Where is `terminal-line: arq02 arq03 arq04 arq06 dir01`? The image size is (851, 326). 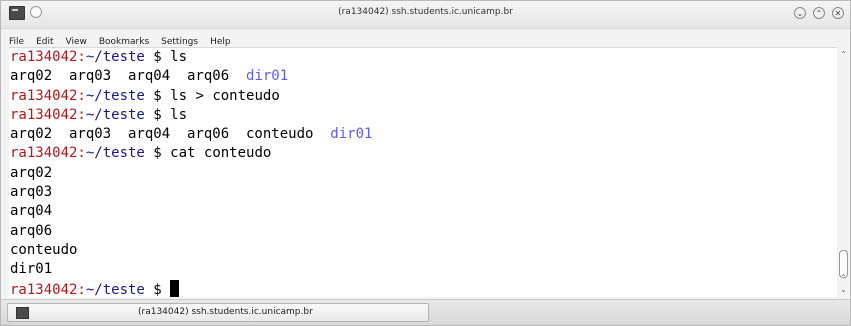 terminal-line: arq02 arq03 arq04 arq06 dir01 is located at coordinates (423, 76).